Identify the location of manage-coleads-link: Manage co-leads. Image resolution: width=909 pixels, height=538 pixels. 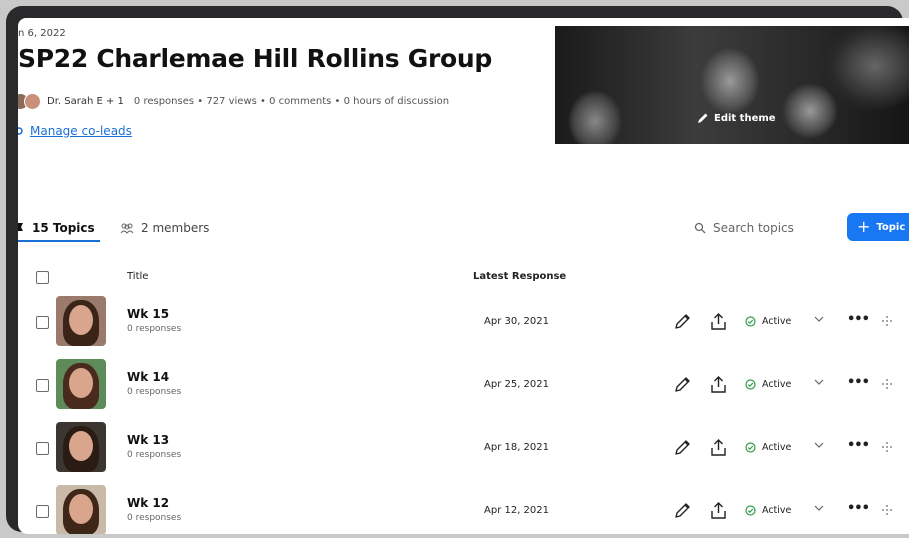
(75, 131).